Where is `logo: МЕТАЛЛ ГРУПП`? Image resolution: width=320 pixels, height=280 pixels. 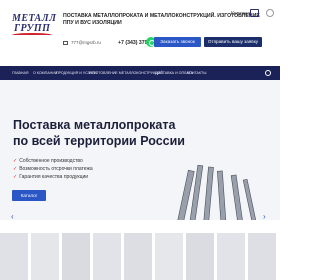 logo: МЕТАЛЛ ГРУПП is located at coordinates (34, 26).